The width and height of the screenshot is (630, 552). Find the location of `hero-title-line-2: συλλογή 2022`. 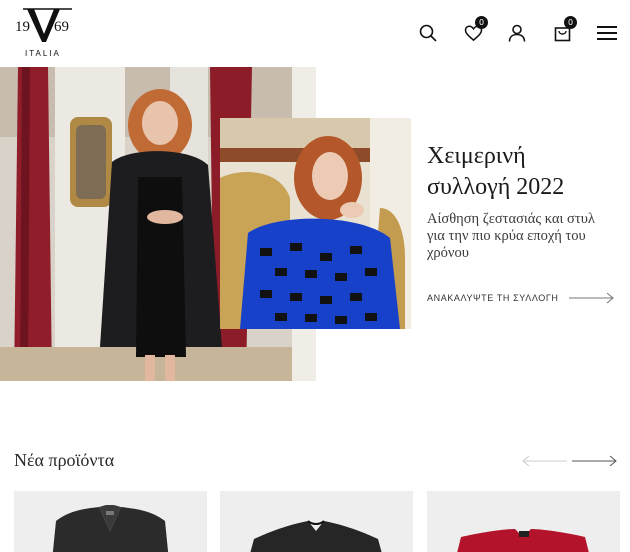

hero-title-line-2: συλλογή 2022 is located at coordinates (496, 187).